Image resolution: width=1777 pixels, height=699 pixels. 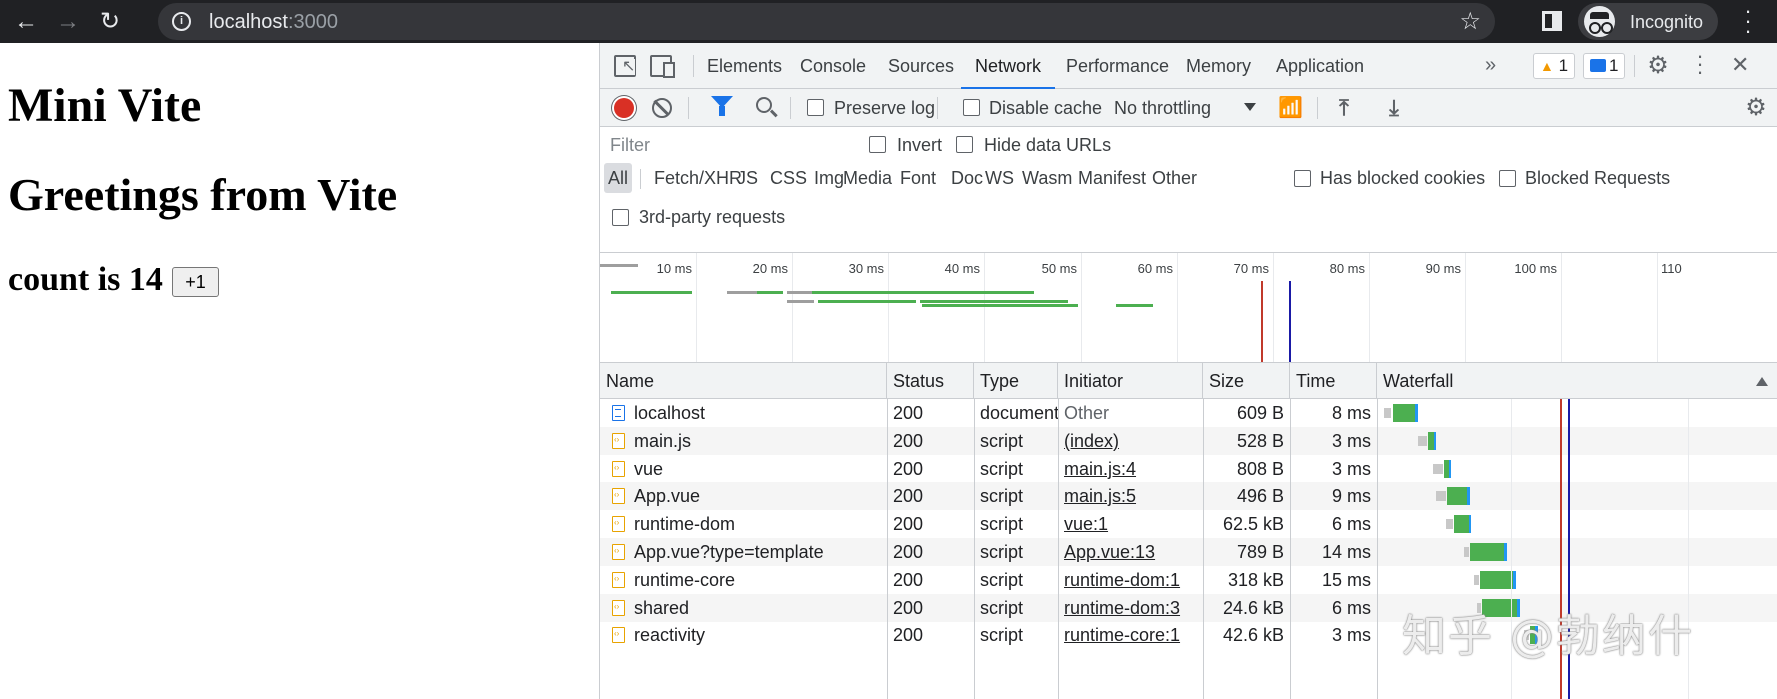 What do you see at coordinates (747, 178) in the screenshot?
I see `type-filter-js: JS` at bounding box center [747, 178].